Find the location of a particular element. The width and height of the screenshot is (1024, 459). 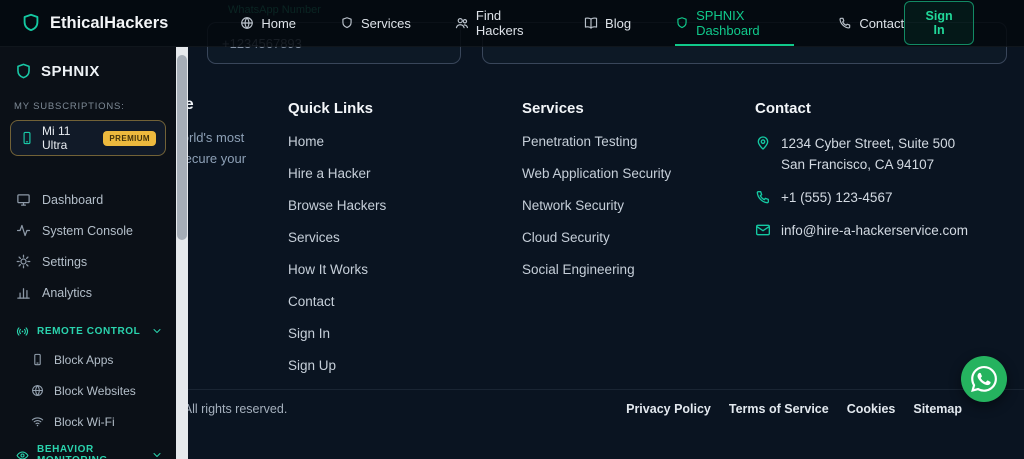

subscription-card: Mi 11 Ultra PREMIUM is located at coordinates (88, 138).